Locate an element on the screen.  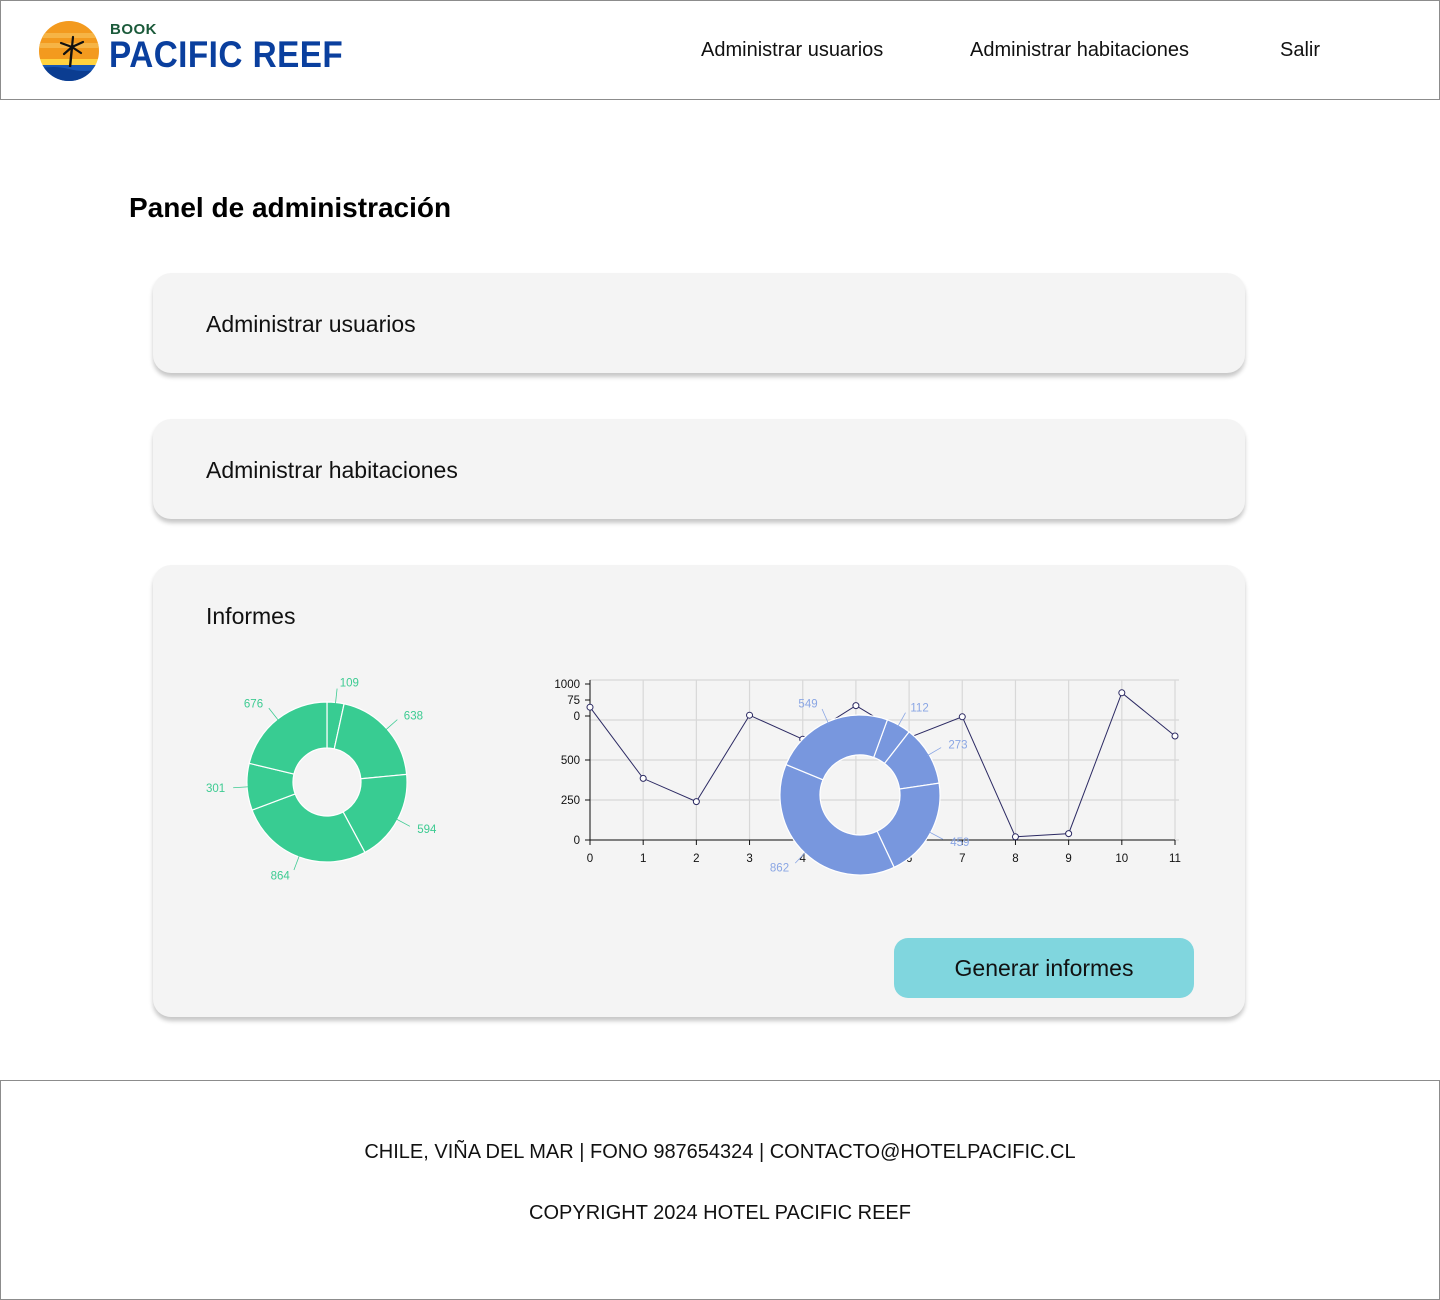
donut-label-676: 676 is located at coordinates (253, 704).